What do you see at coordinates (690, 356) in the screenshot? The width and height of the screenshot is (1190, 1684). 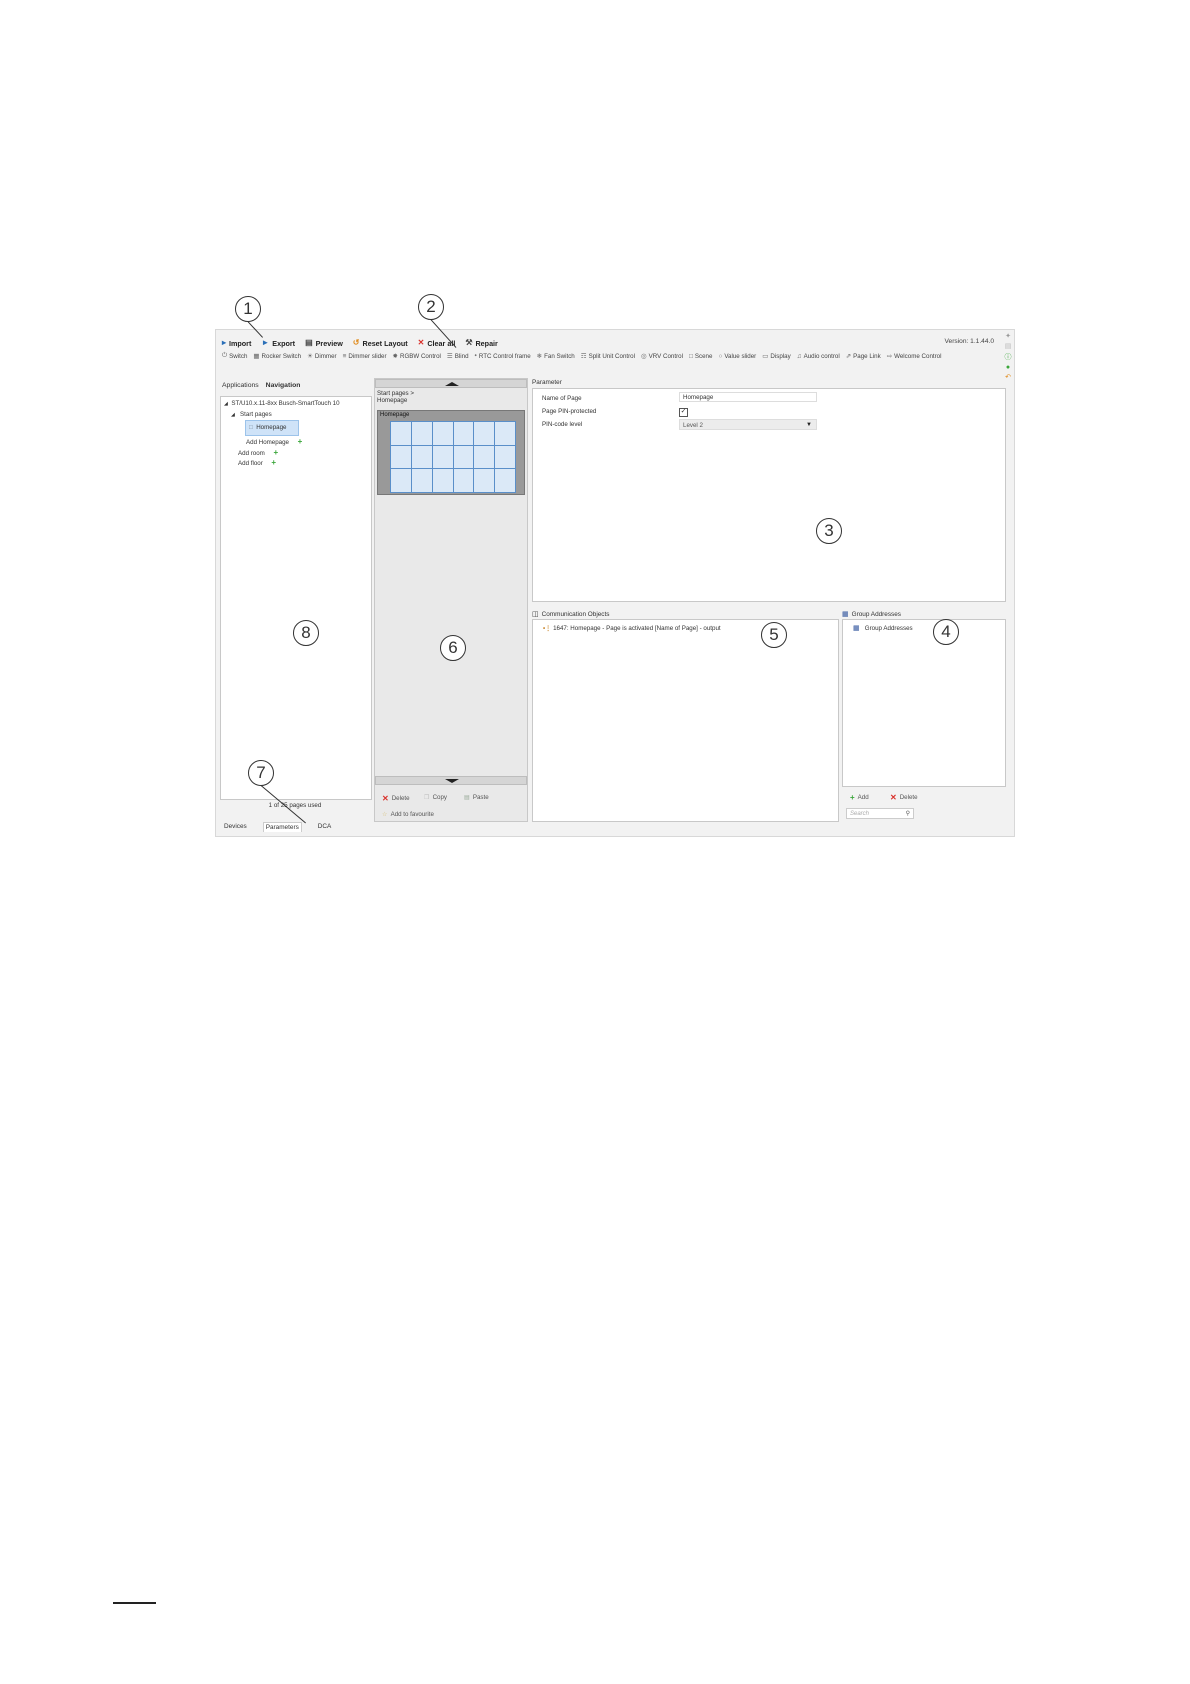 I see `control-icon: □` at bounding box center [690, 356].